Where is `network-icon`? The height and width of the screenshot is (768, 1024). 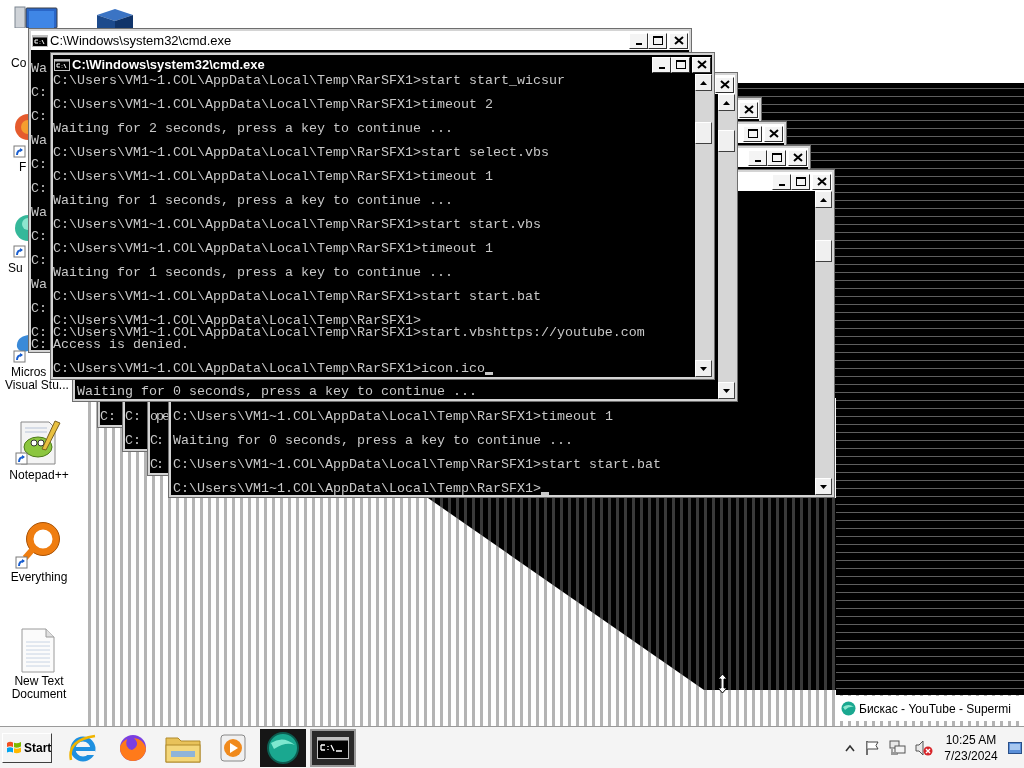
network-icon is located at coordinates (897, 747).